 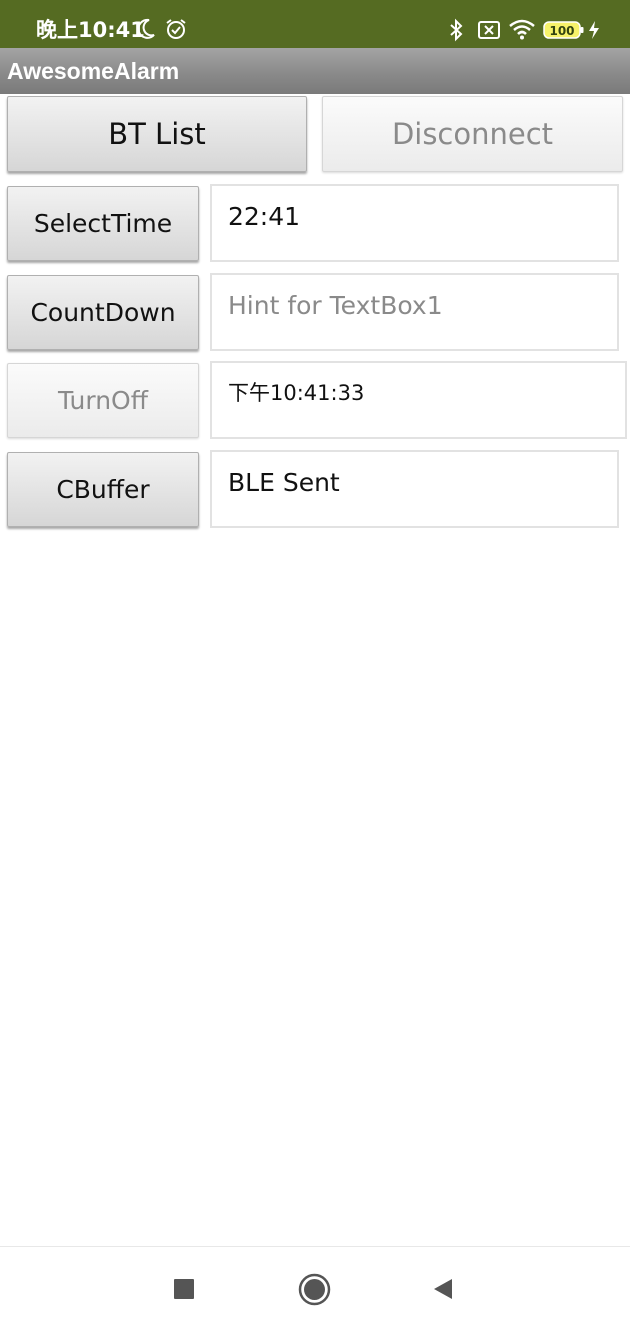 I want to click on app-title-bar: AwesomeAlarm, so click(x=315, y=71).